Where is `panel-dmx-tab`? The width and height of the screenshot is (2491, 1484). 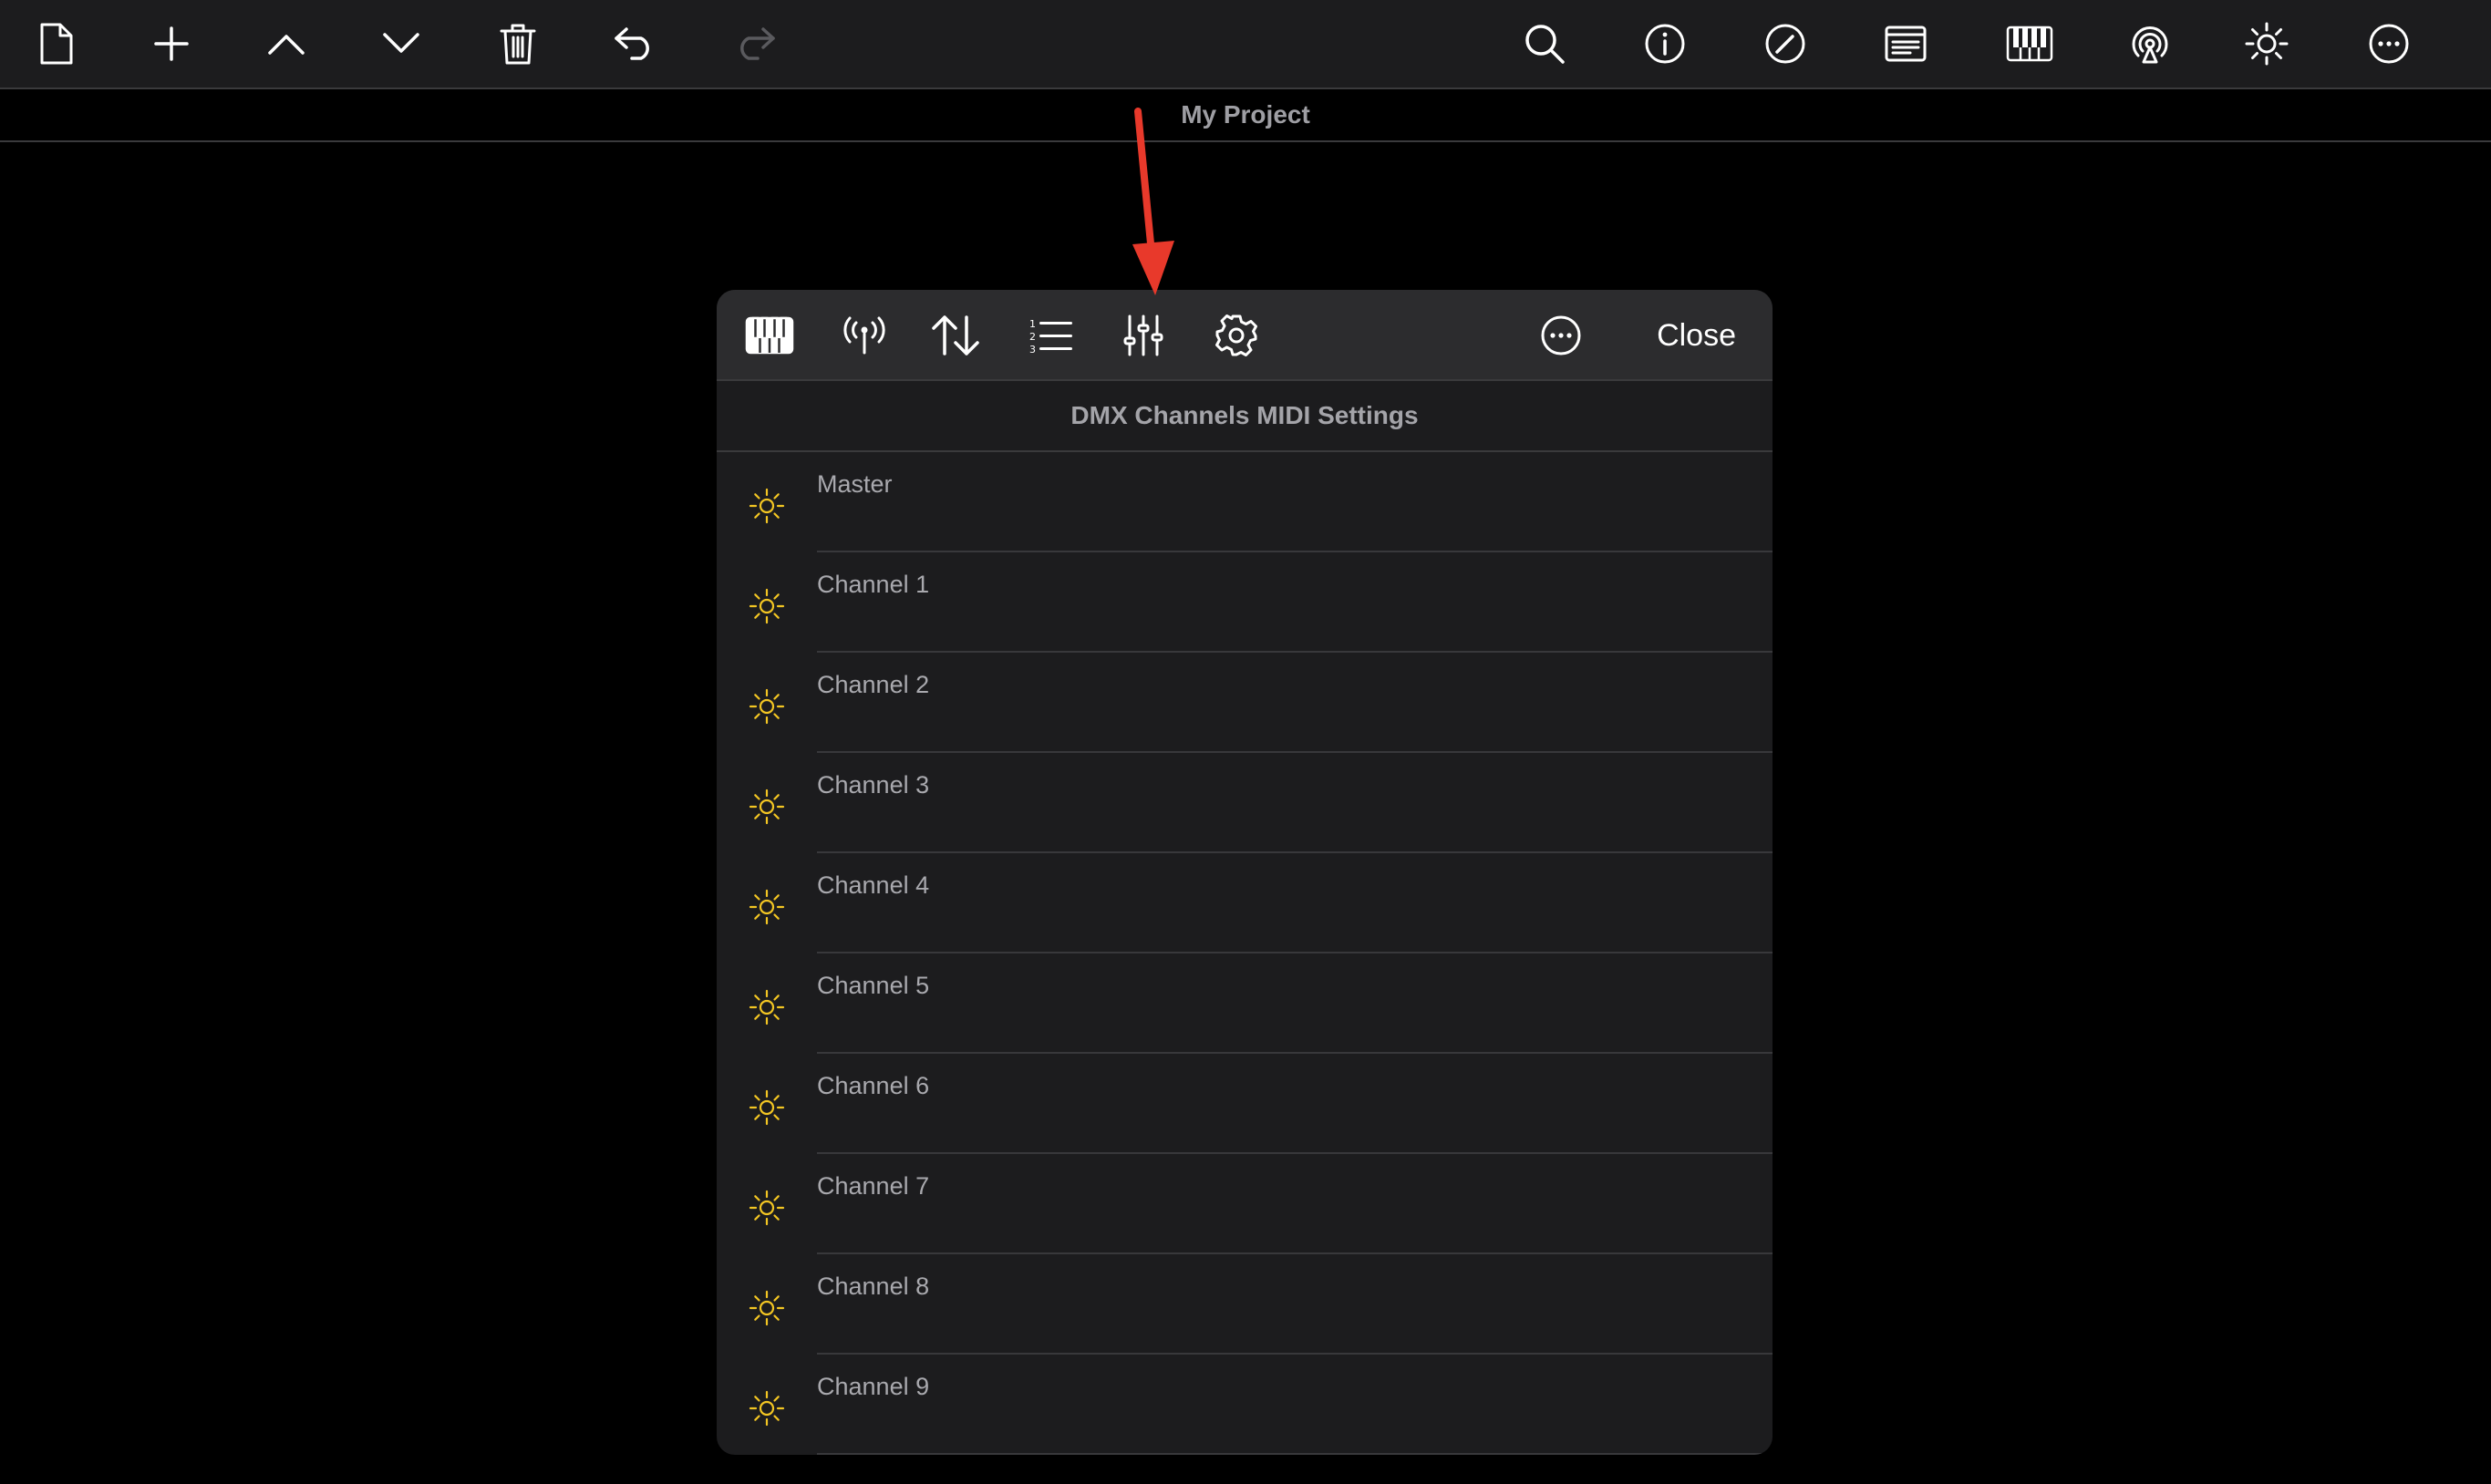 panel-dmx-tab is located at coordinates (1143, 335).